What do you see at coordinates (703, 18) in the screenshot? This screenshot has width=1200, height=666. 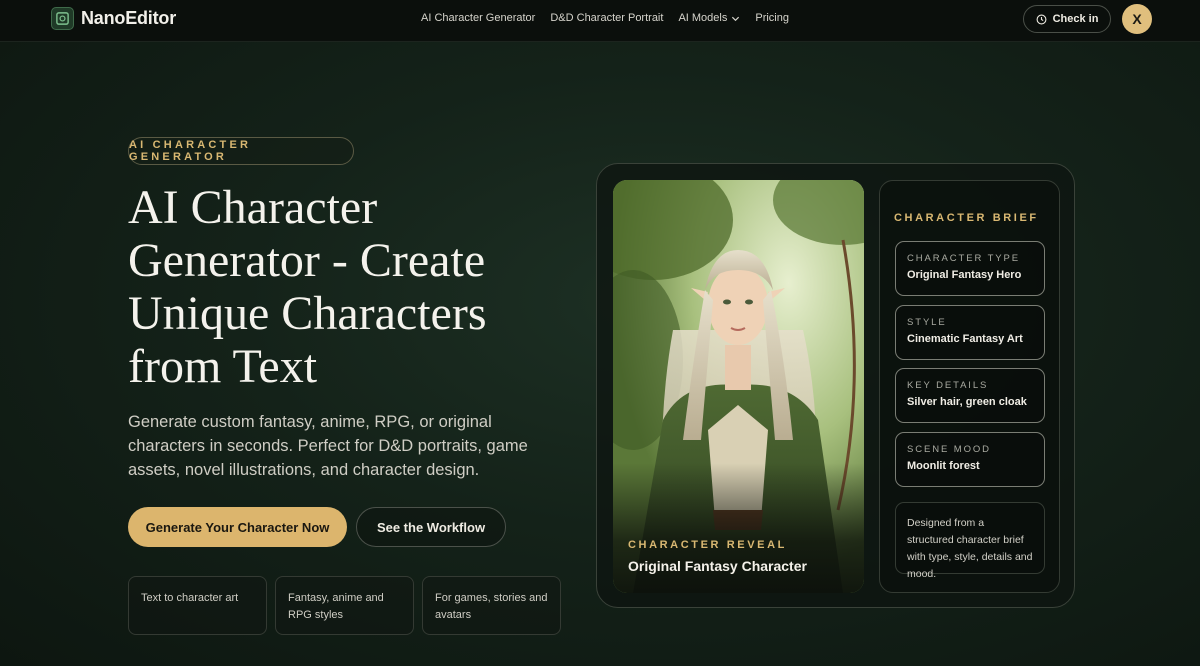 I see `nav-link-ai-models-label: AI Models` at bounding box center [703, 18].